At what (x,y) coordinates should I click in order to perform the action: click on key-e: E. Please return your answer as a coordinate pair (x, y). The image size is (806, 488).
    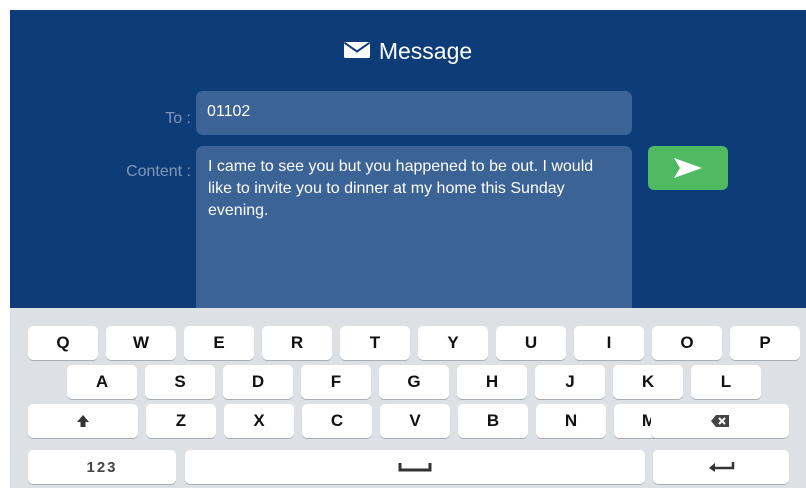
    Looking at the image, I should click on (219, 343).